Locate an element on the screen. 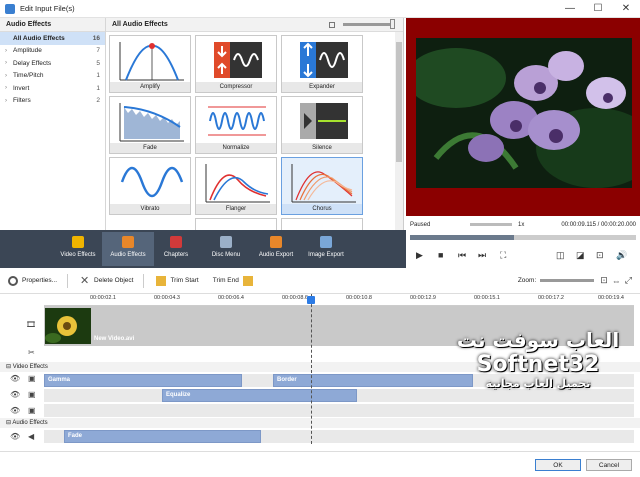 The height and width of the screenshot is (477, 640). category-filters: › Filters 2 is located at coordinates (52, 101).